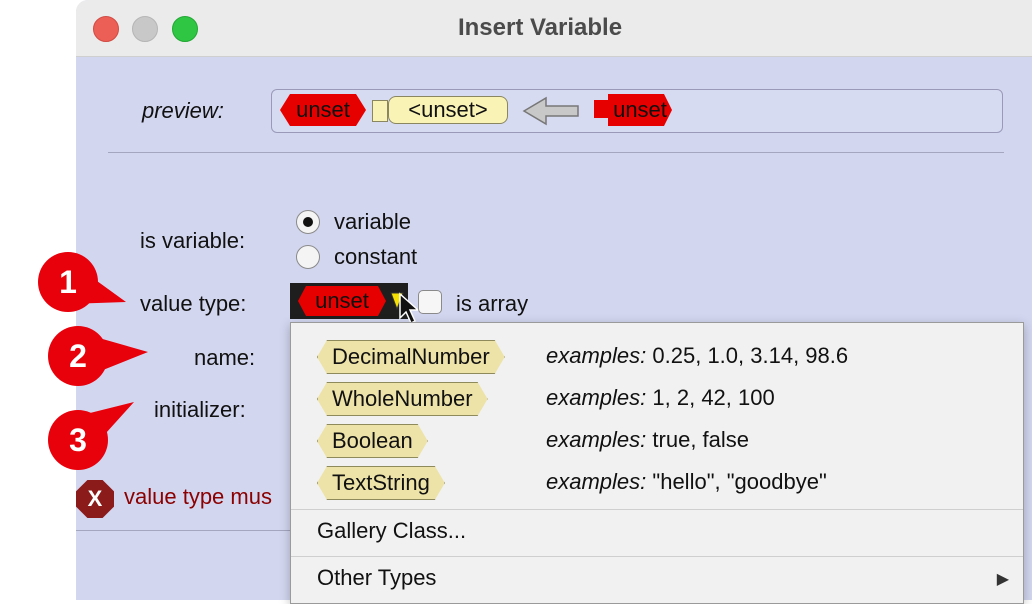 Image resolution: width=1032 pixels, height=604 pixels. Describe the element at coordinates (640, 110) in the screenshot. I see `preview-target-tile: unset` at that location.